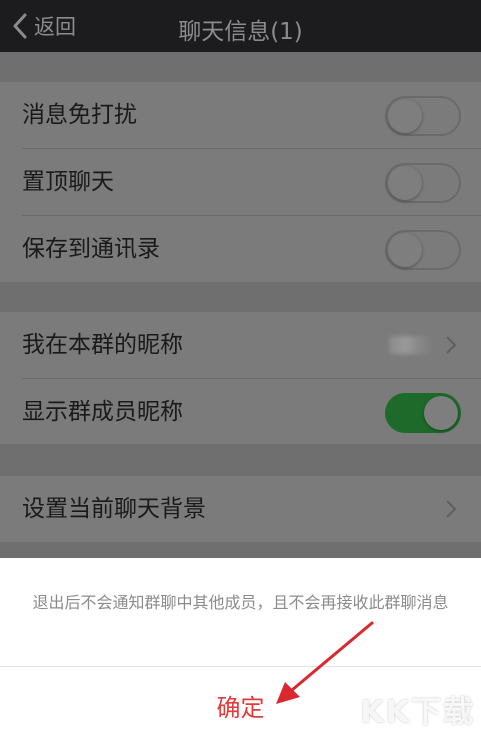 Image resolution: width=481 pixels, height=750 pixels. I want to click on settings-row-label: 显示群成员昵称, so click(102, 412).